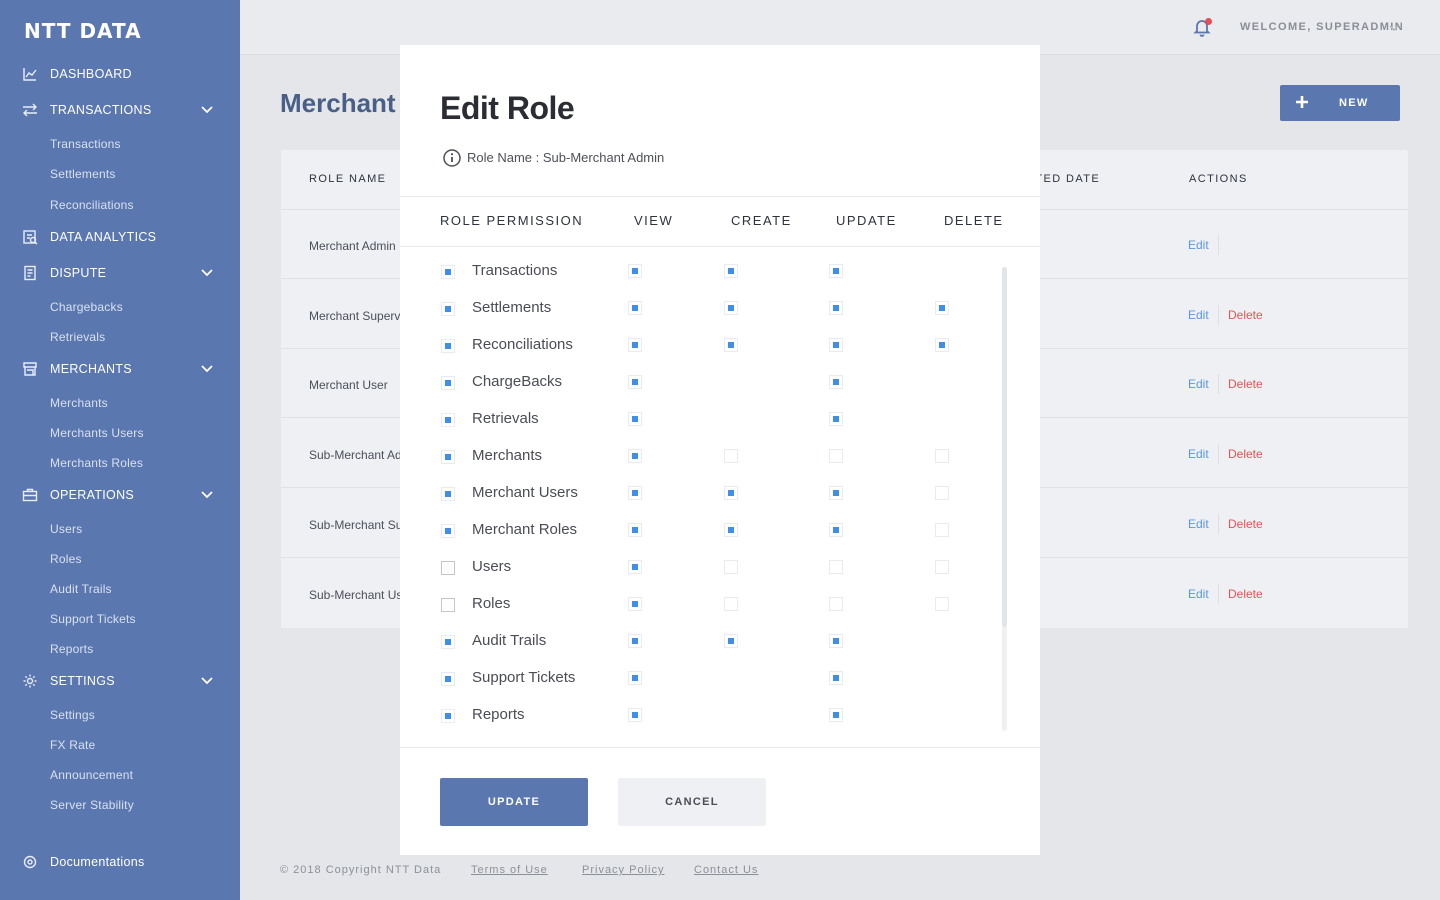 Image resolution: width=1440 pixels, height=900 pixels. What do you see at coordinates (78, 495) in the screenshot?
I see `nav-operations: OPERATIONS` at bounding box center [78, 495].